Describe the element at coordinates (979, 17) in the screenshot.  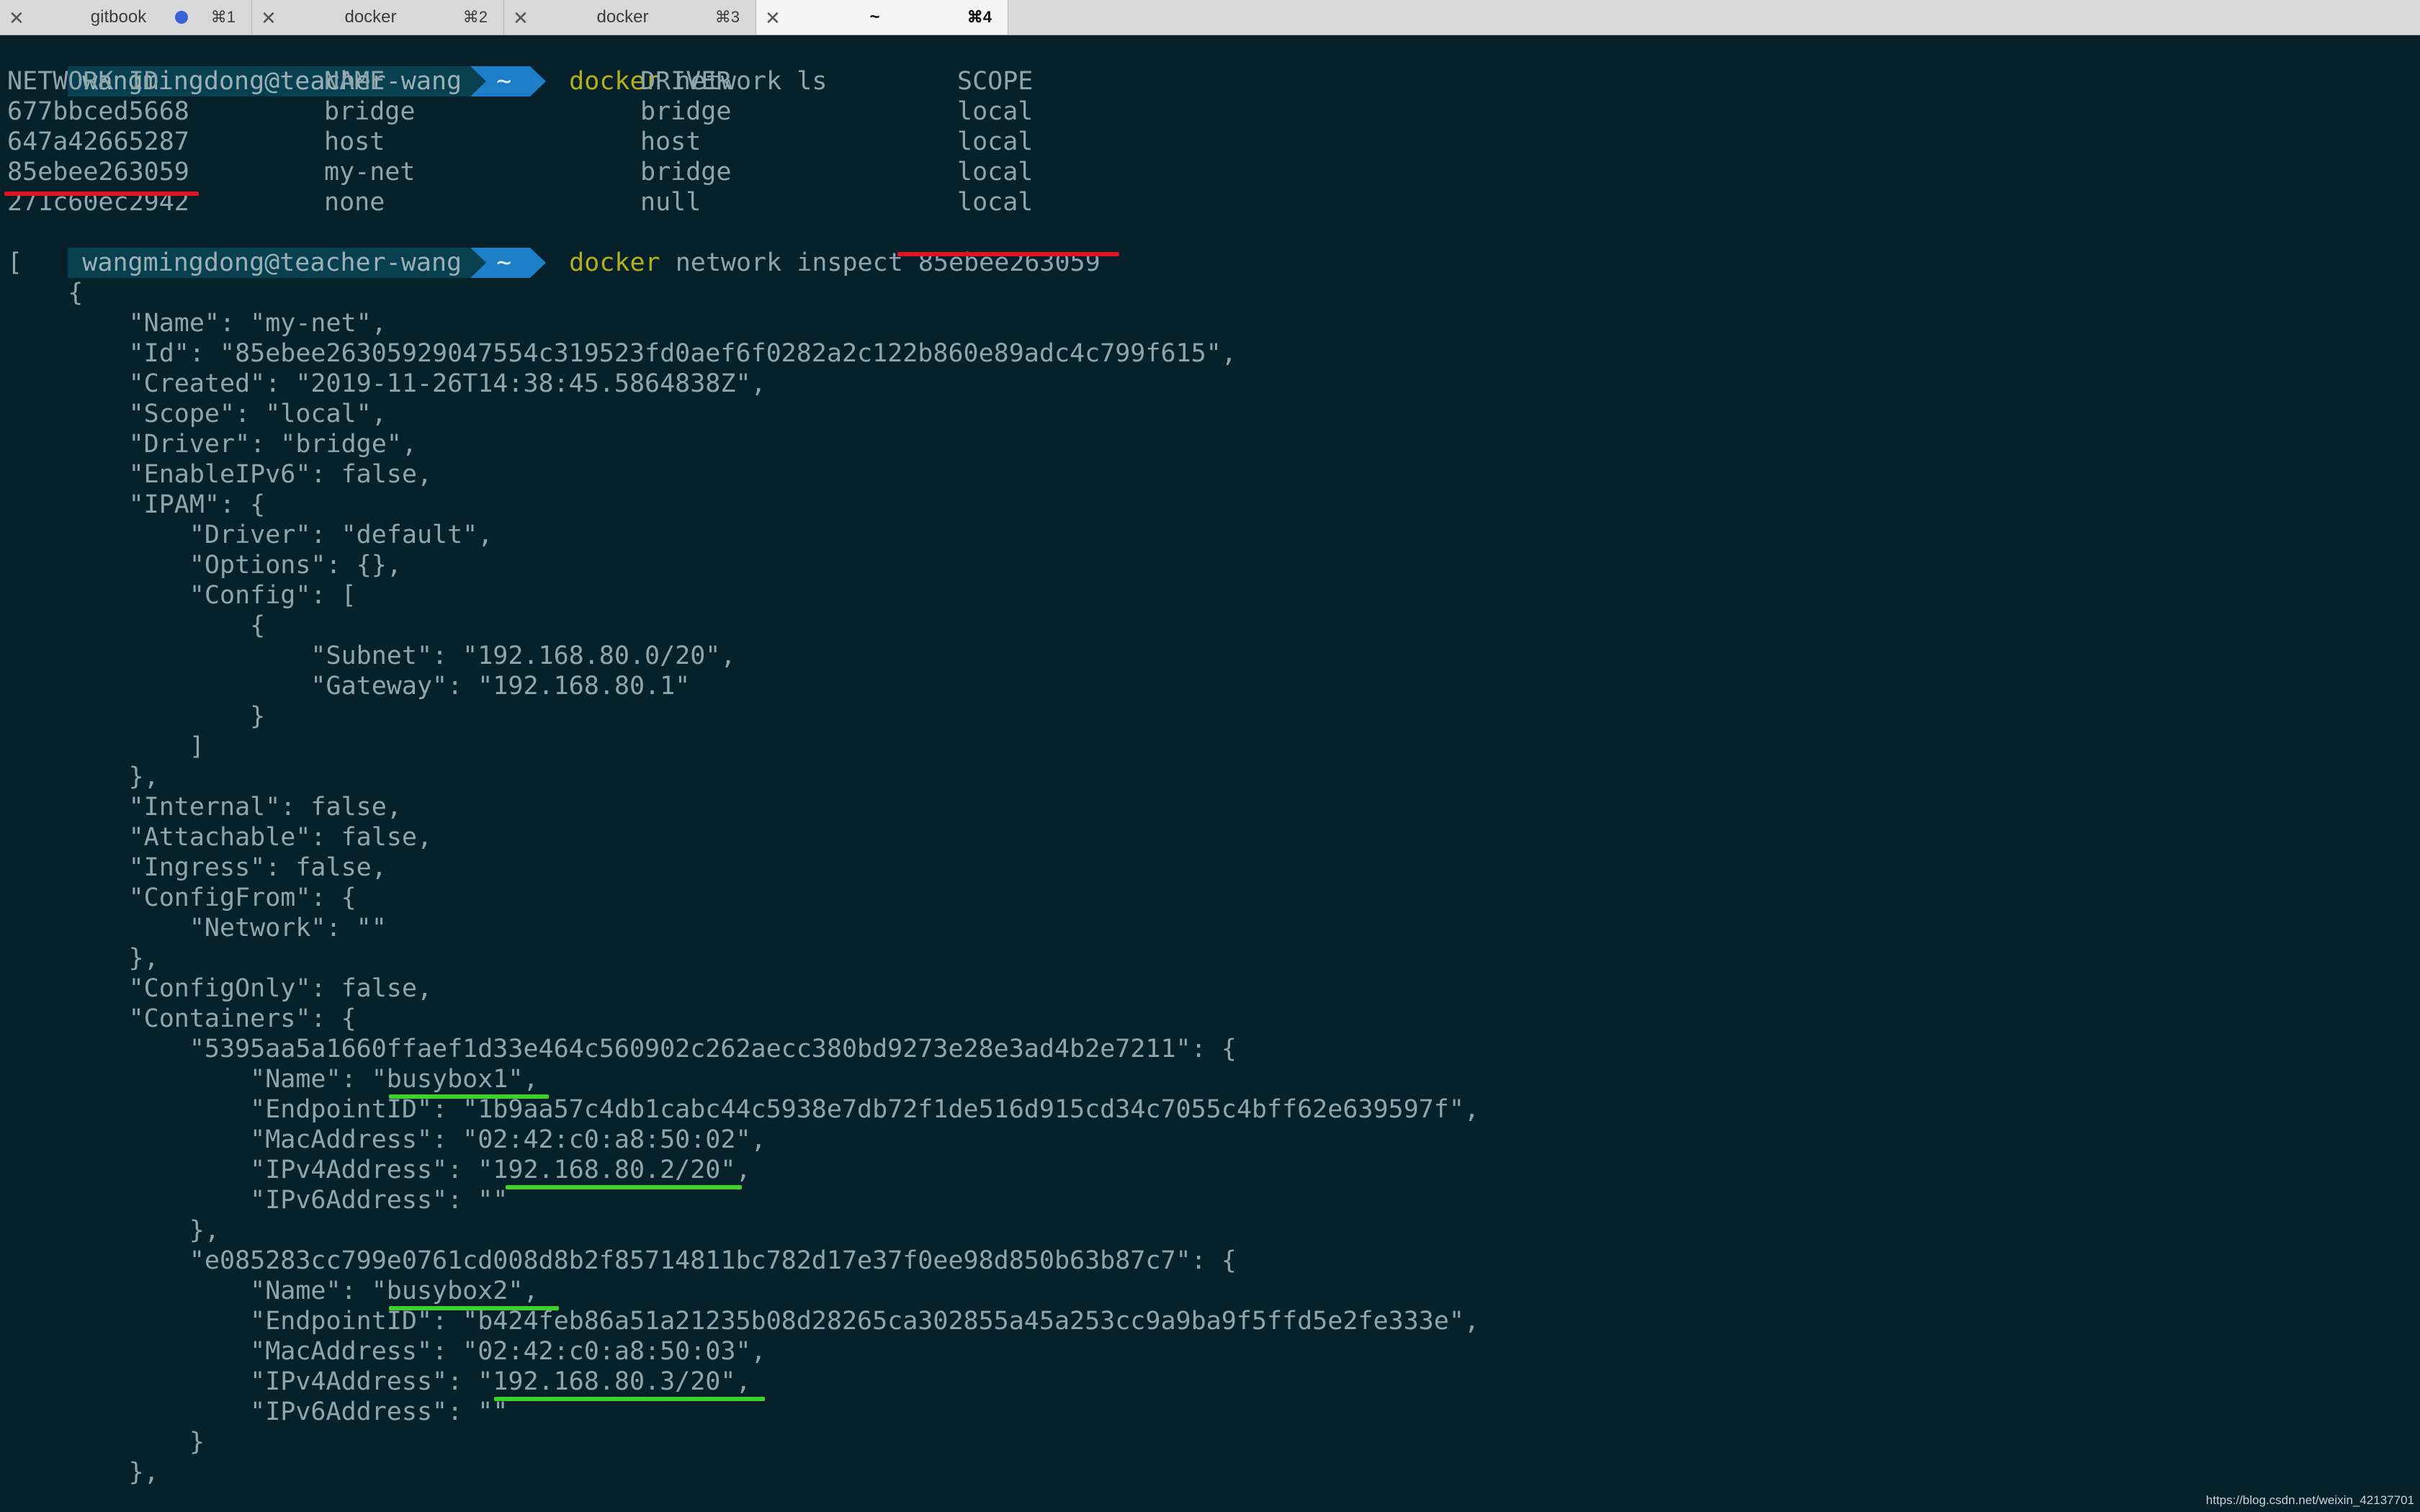
I see `tab-shortcut: ⌘4` at that location.